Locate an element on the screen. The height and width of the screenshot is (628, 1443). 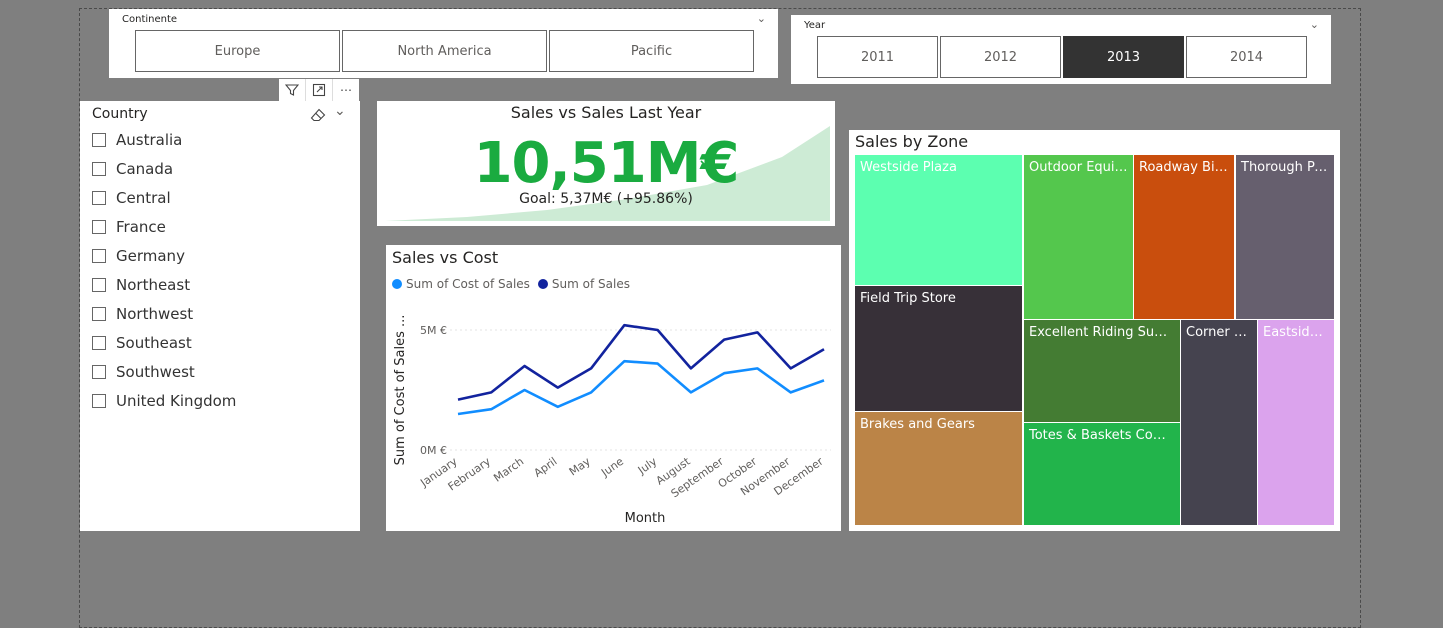
country-item: Southwest is located at coordinates (143, 372).